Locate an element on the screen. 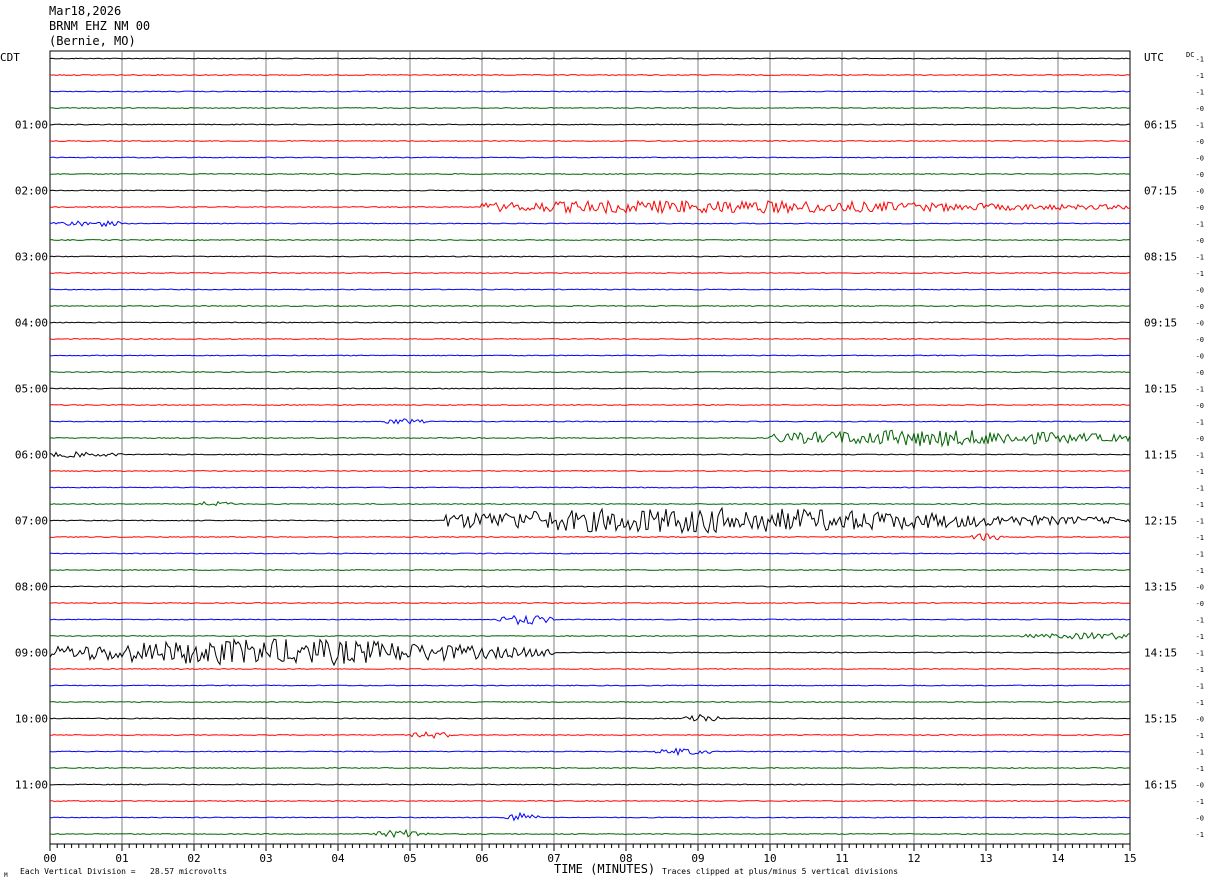 This screenshot has width=1210, height=886. dc-offset-8: -0 is located at coordinates (1200, 175).